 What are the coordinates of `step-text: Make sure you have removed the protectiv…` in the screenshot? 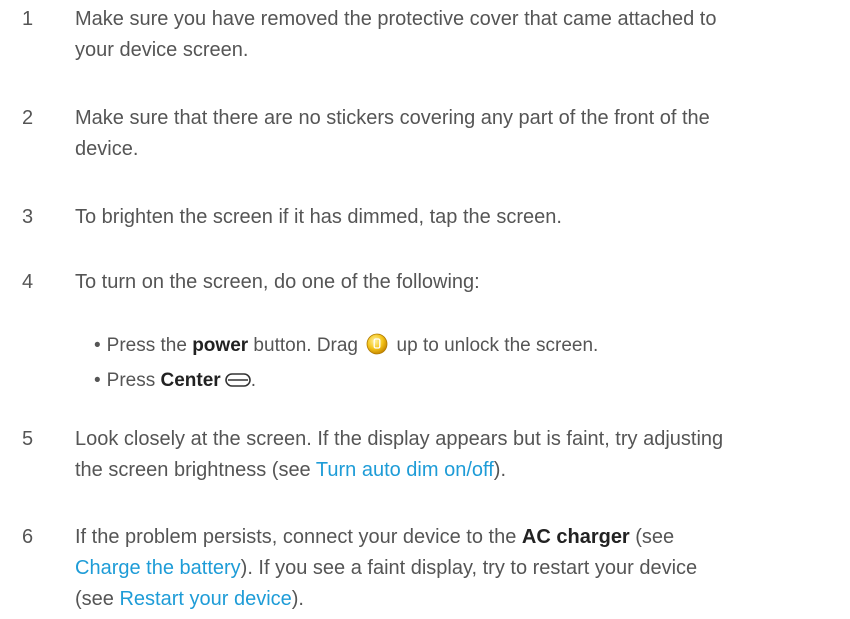 It's located at (396, 34).